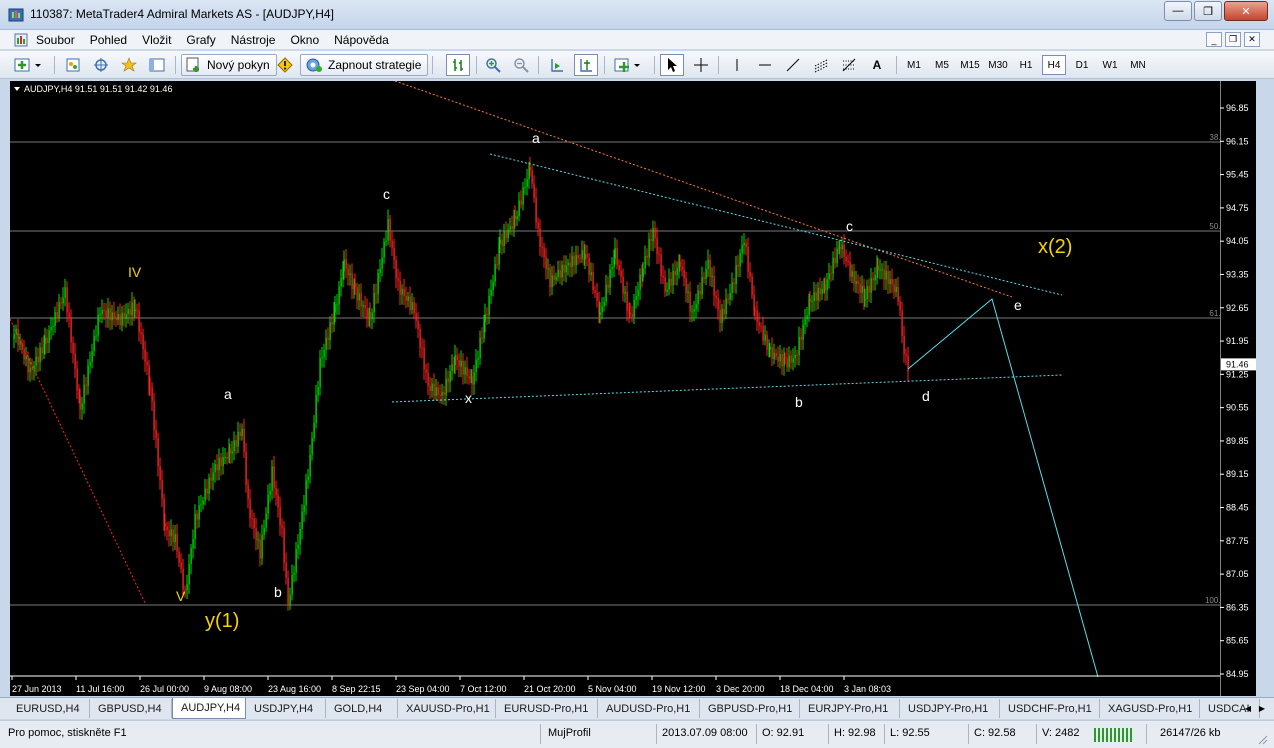 This screenshot has width=1274, height=748. I want to click on menu-item-5: Okno, so click(309, 40).